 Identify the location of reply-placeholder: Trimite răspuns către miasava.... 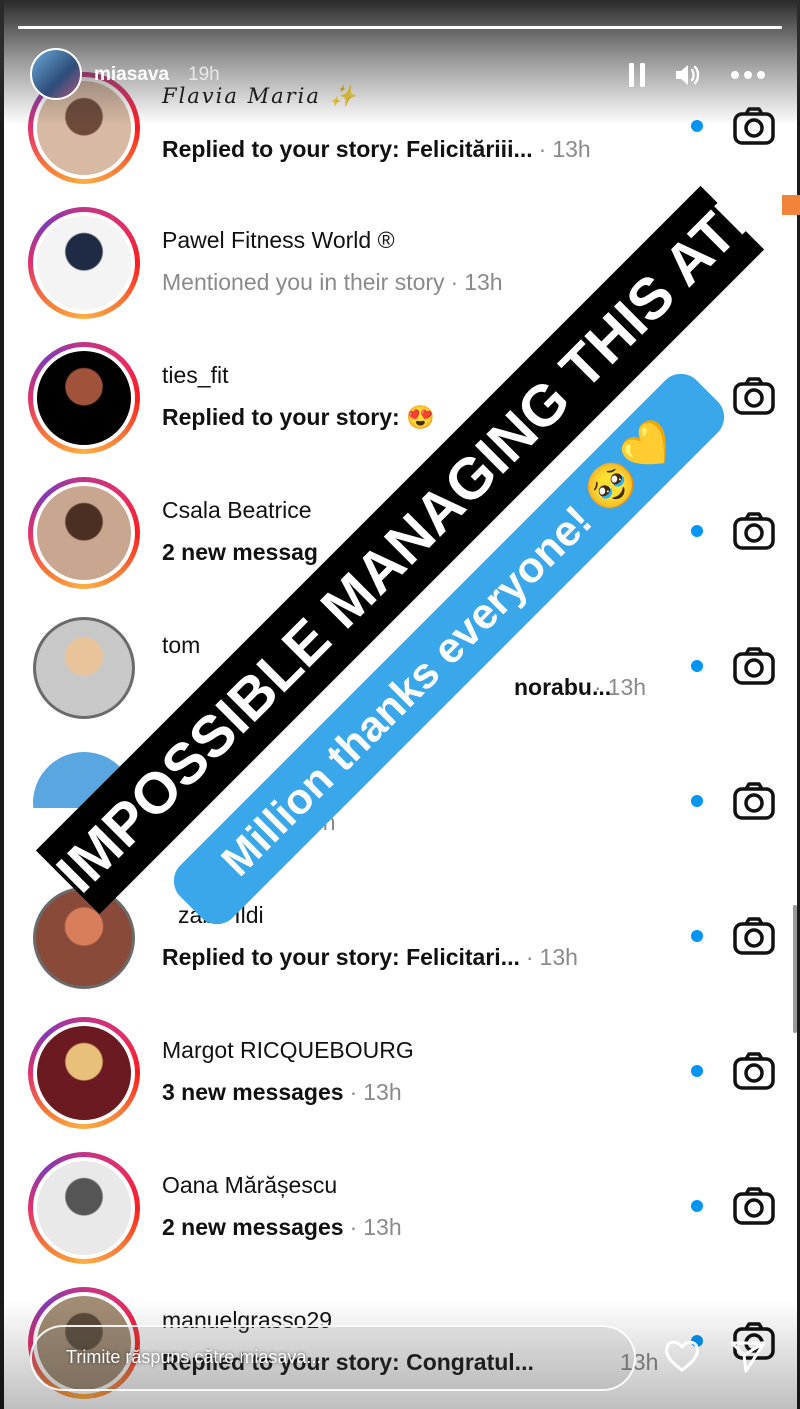
(194, 1357).